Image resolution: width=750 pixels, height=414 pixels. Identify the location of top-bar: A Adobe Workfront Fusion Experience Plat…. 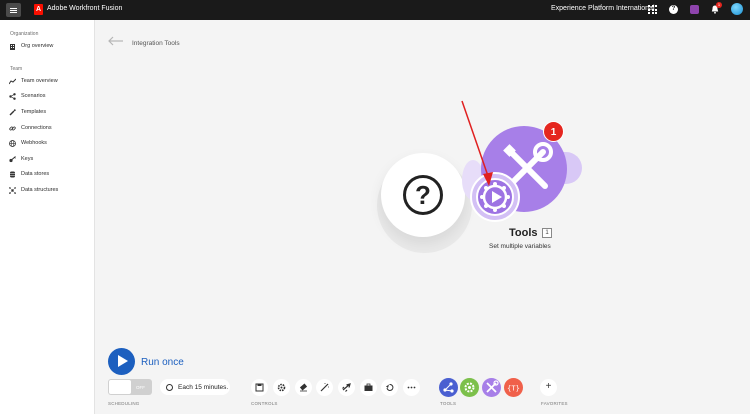
(375, 10).